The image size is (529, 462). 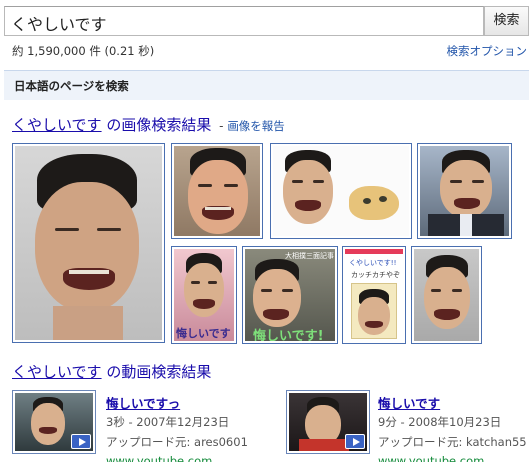 I want to click on video-uploader: アップロード元: ares0601, so click(x=177, y=442).